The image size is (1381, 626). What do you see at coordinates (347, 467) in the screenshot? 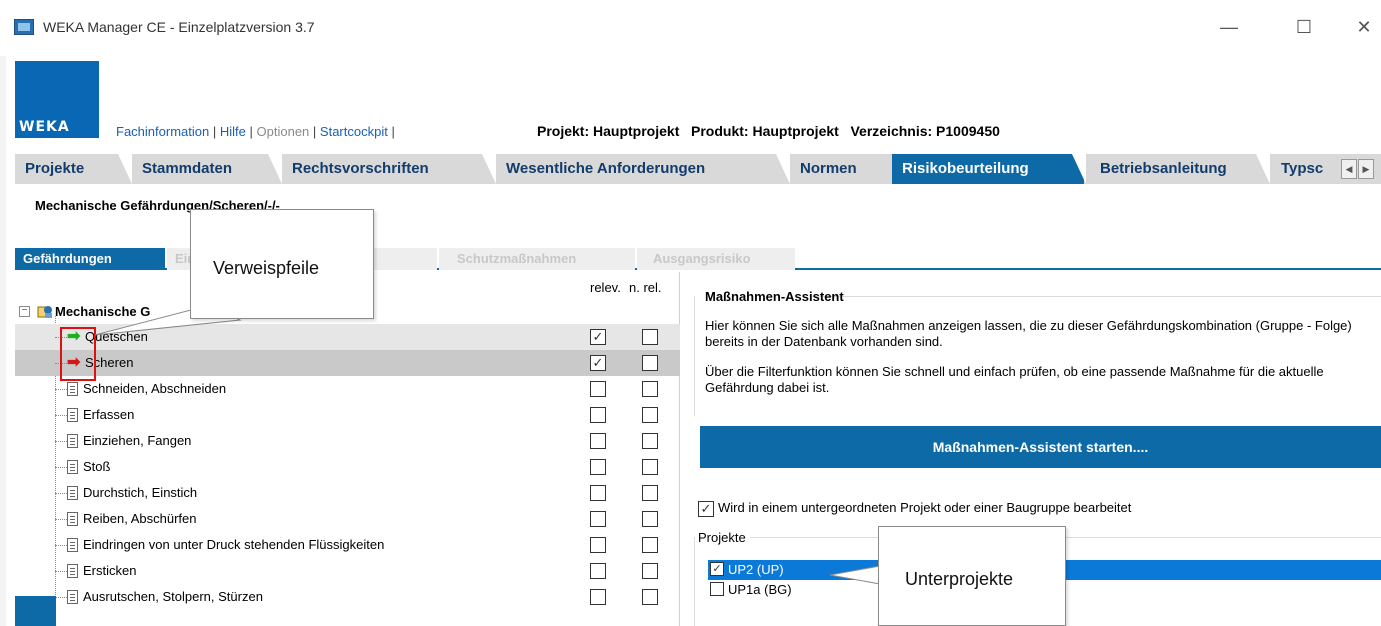
I see `tree-item: Stoß` at bounding box center [347, 467].